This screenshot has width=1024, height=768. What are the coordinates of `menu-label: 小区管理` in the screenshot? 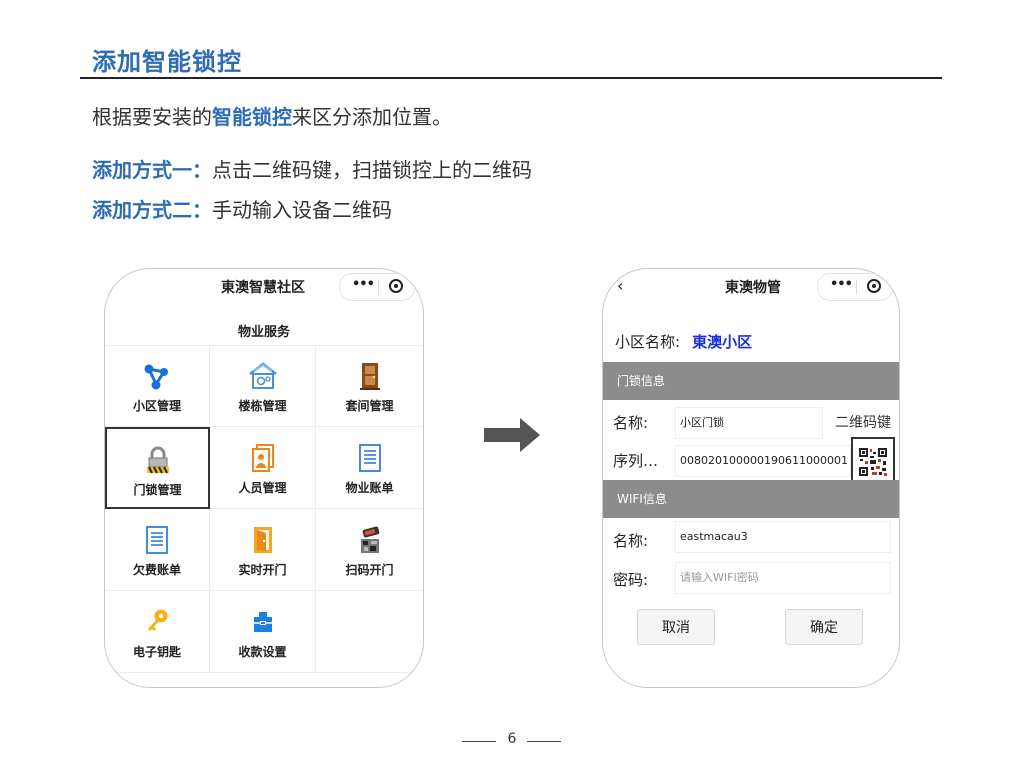 It's located at (156, 406).